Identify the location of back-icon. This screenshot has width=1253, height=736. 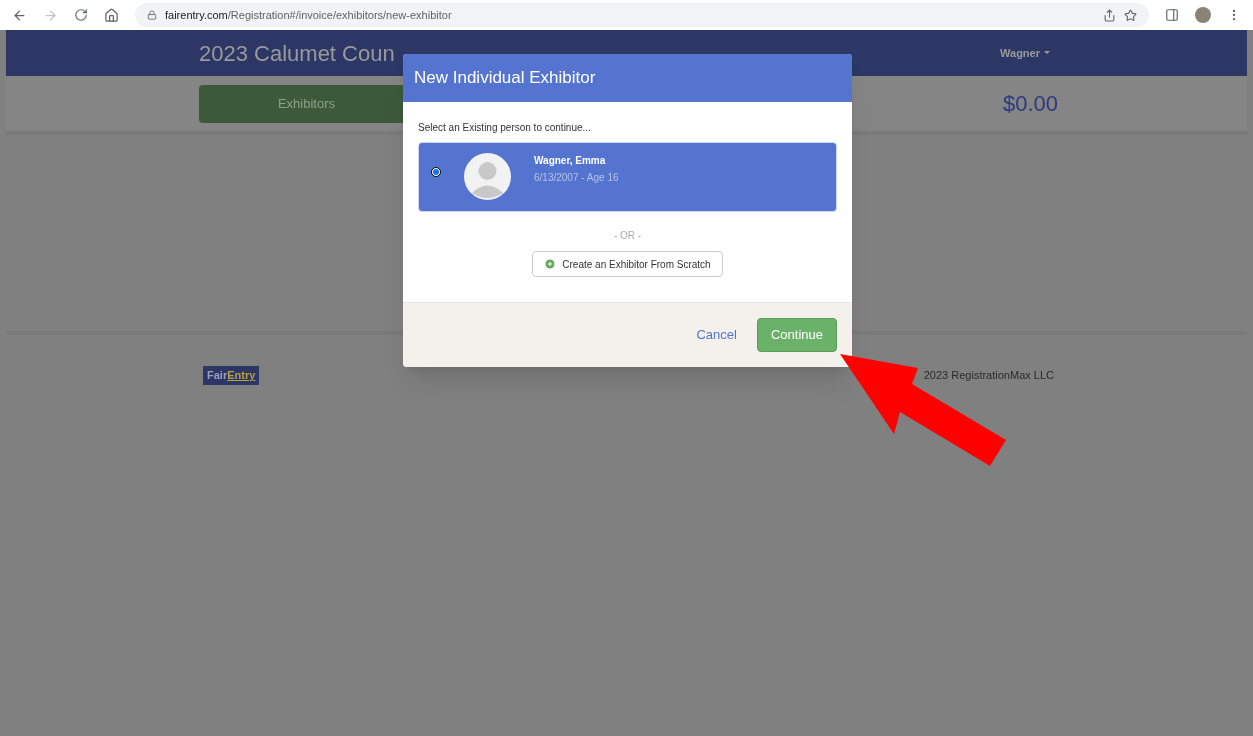
(19, 15).